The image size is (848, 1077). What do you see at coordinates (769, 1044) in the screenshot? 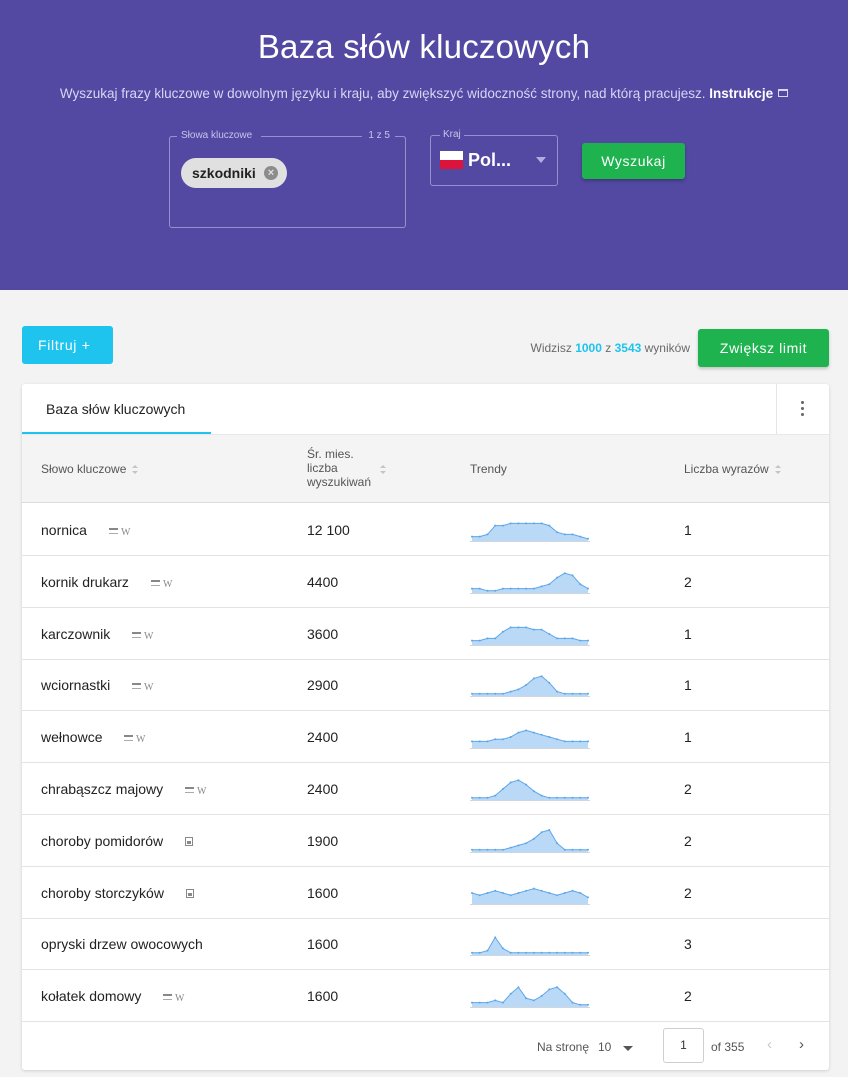
I see `prev-page-icon: ‹` at bounding box center [769, 1044].